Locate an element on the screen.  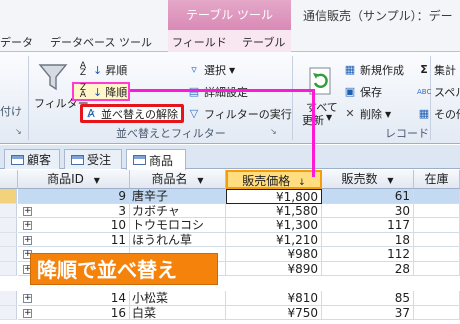
cell-sold: 28 is located at coordinates (368, 268).